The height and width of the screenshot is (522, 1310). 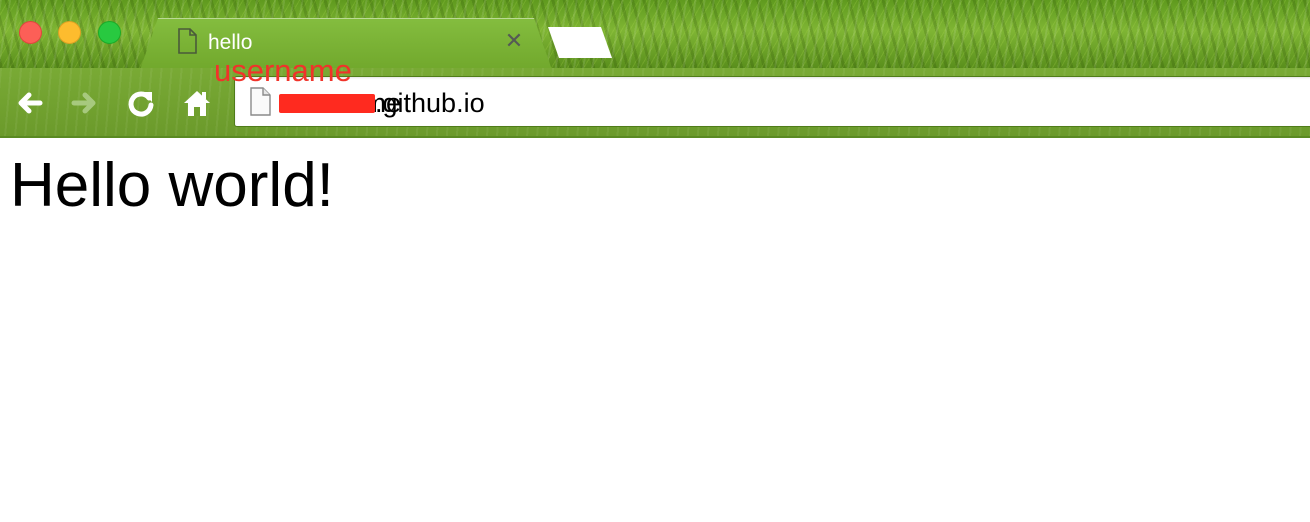 What do you see at coordinates (29, 103) in the screenshot?
I see `back-arrow-icon` at bounding box center [29, 103].